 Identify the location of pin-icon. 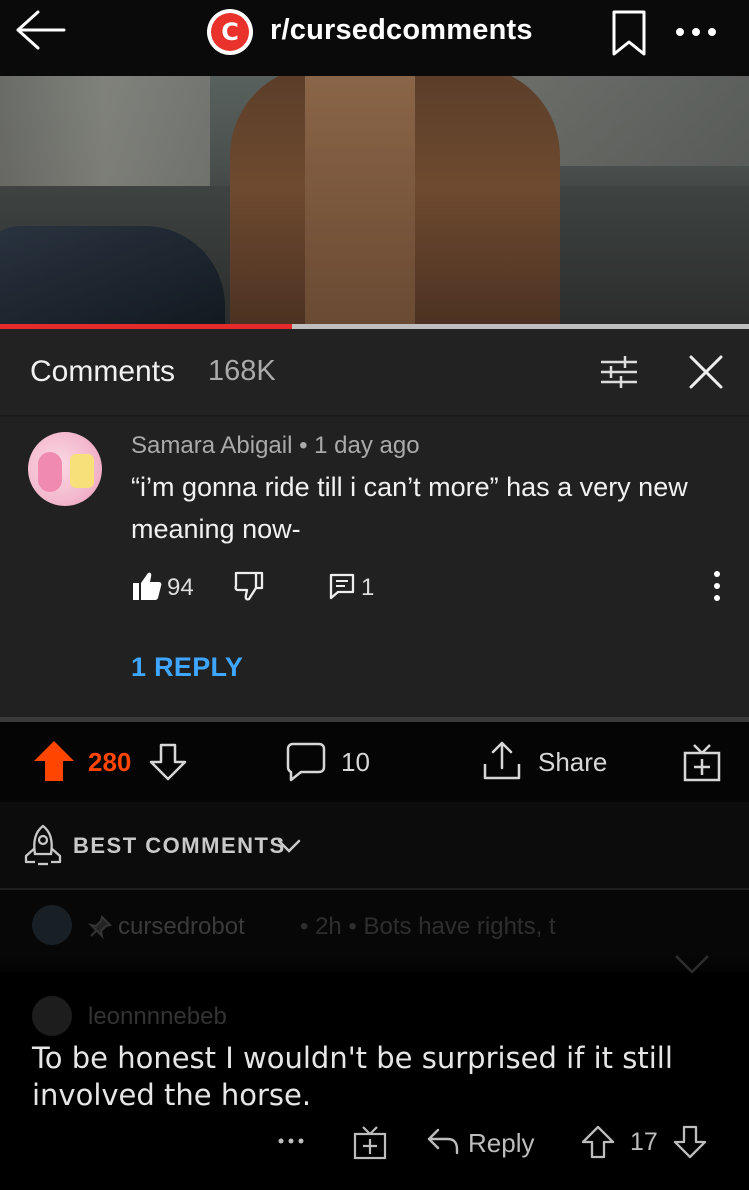
(99, 927).